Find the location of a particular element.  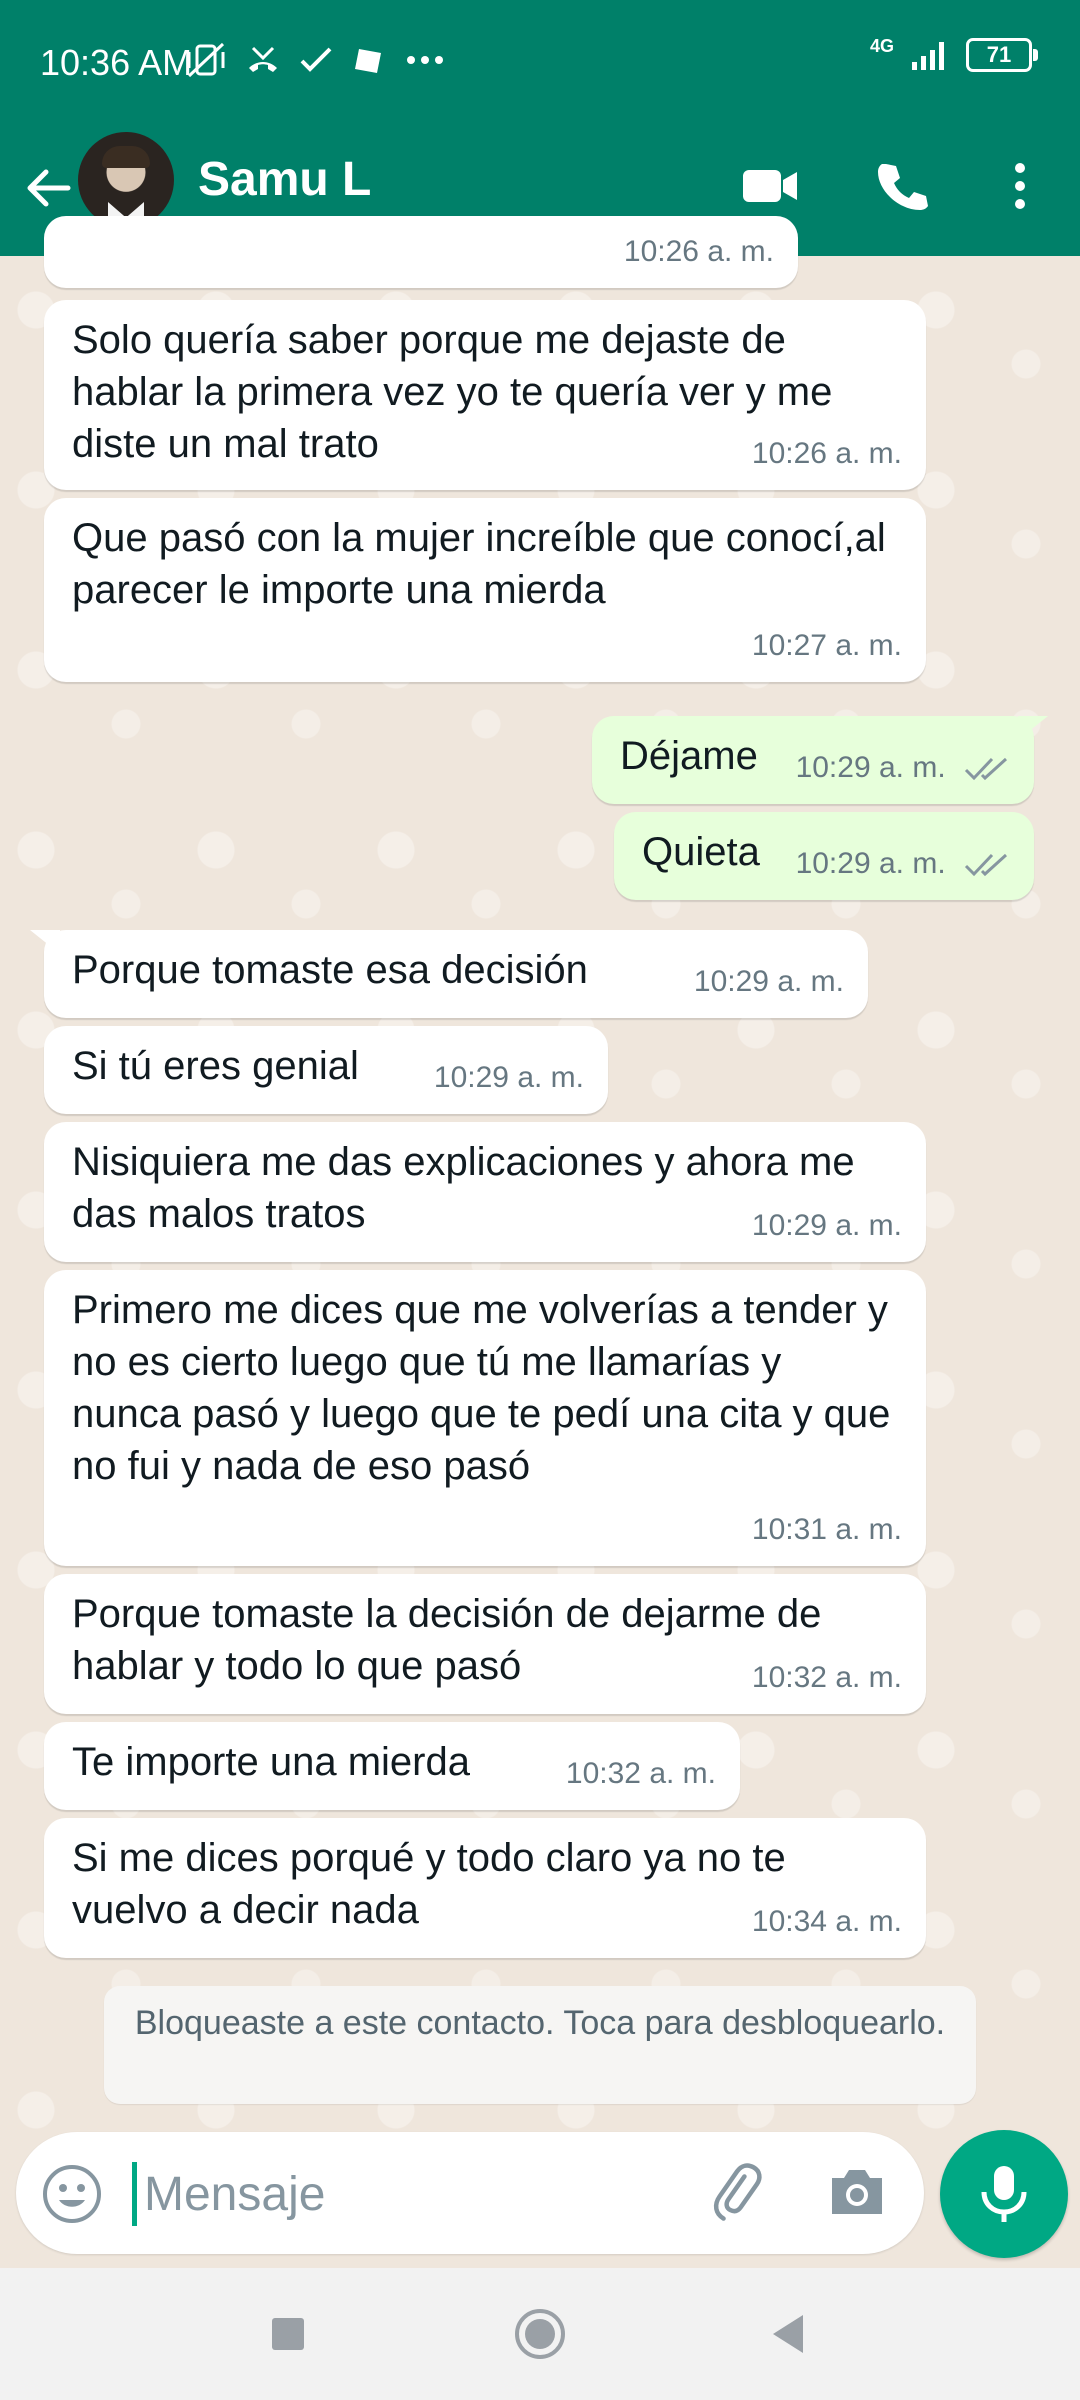

camera-button is located at coordinates (857, 2193).